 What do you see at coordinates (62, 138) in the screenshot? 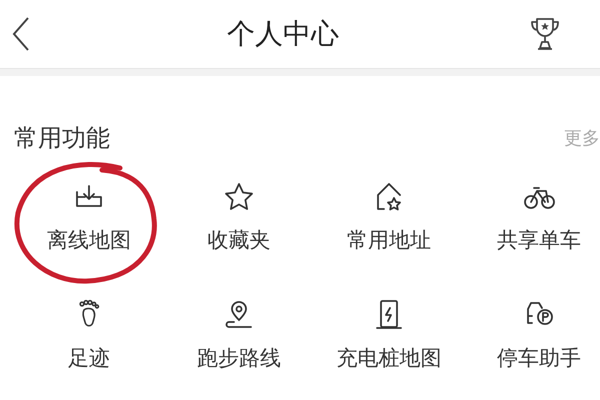
I see `section-title: 常用功能` at bounding box center [62, 138].